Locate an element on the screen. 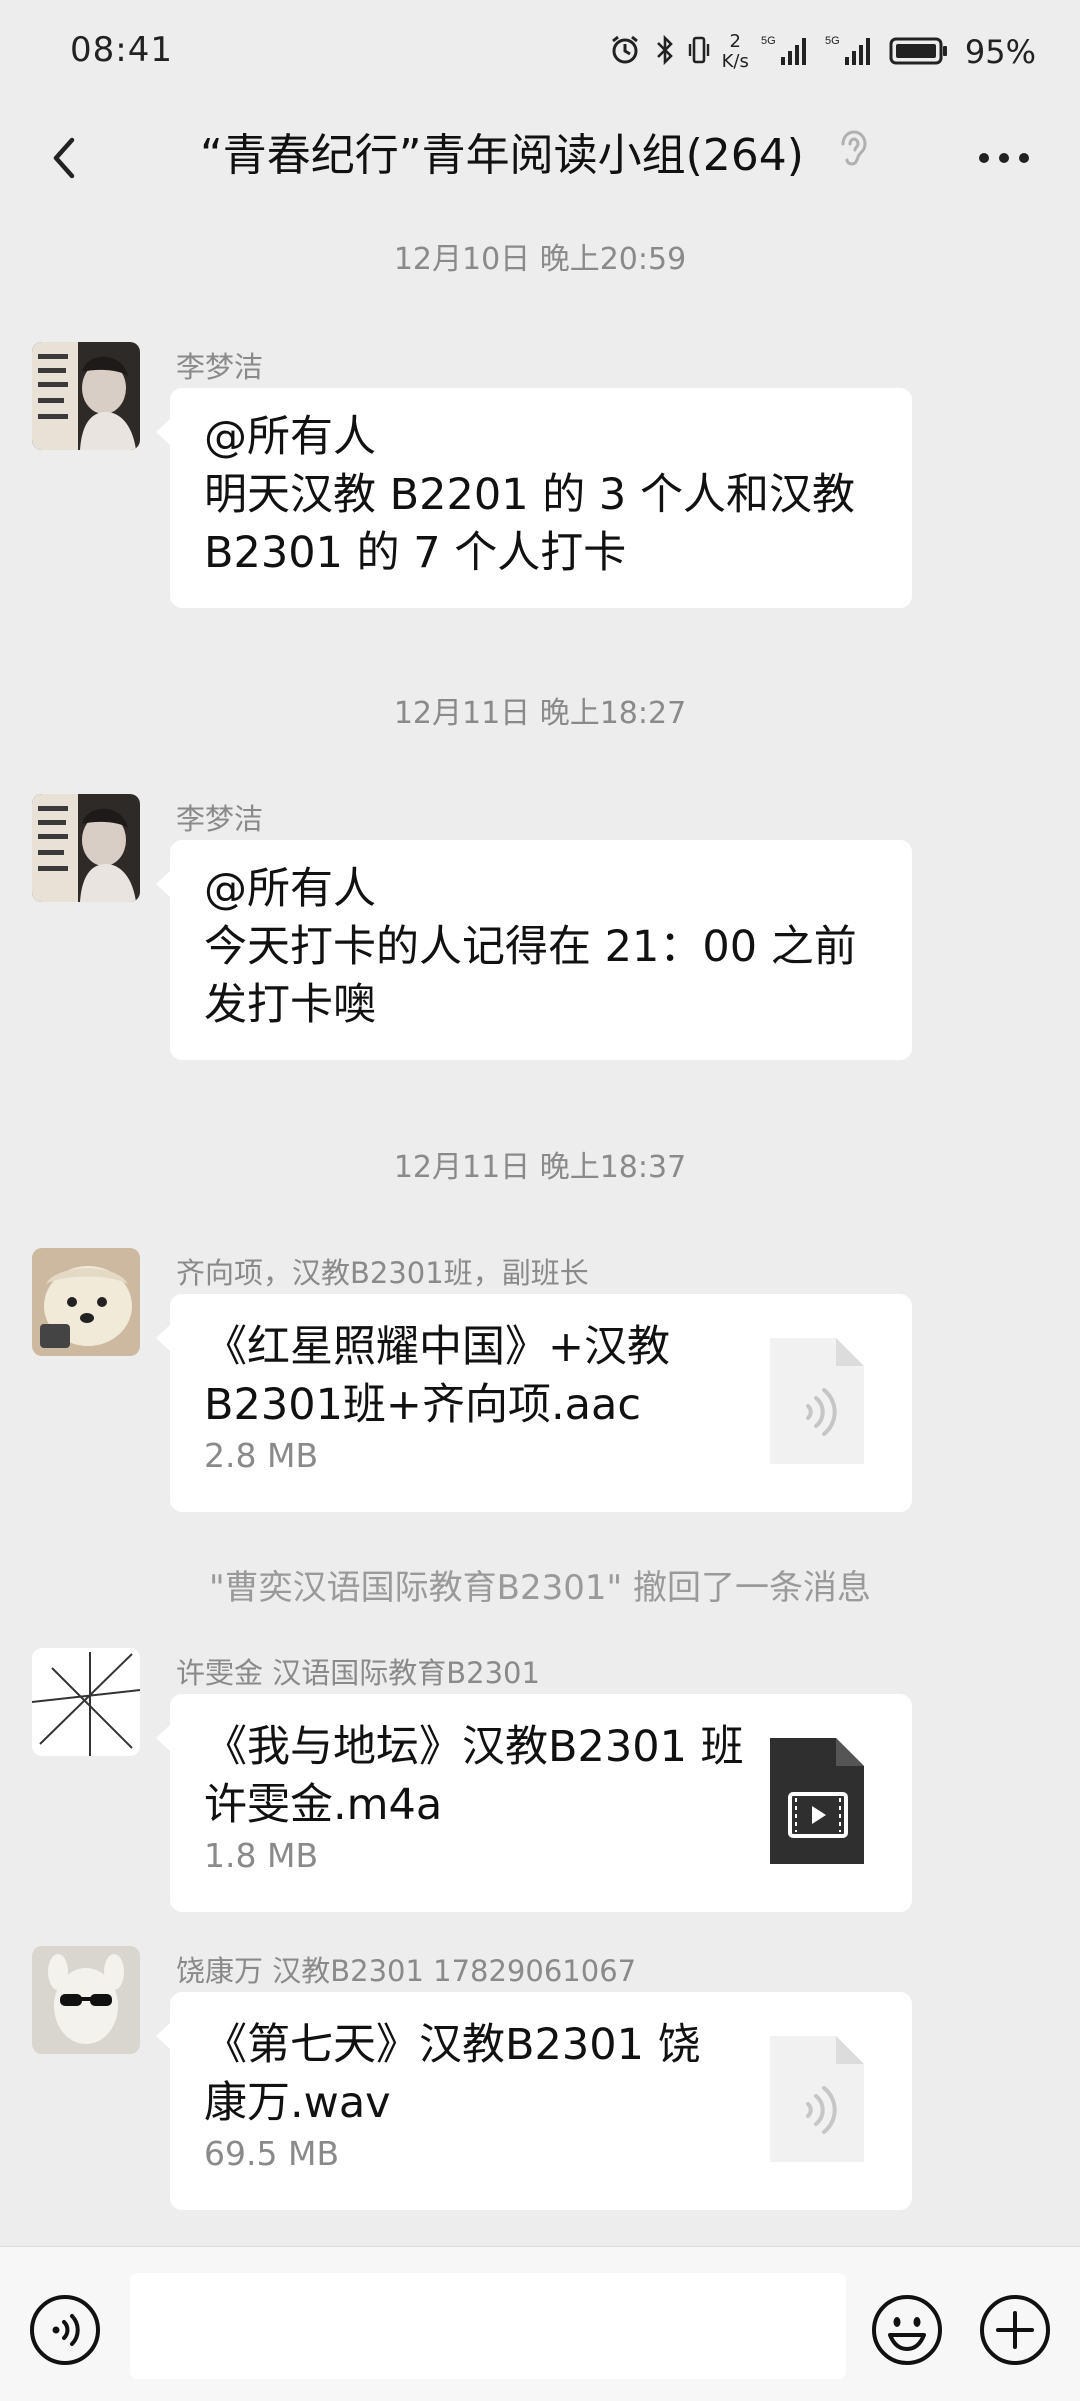 The height and width of the screenshot is (2401, 1080). bluetooth-icon is located at coordinates (665, 52).